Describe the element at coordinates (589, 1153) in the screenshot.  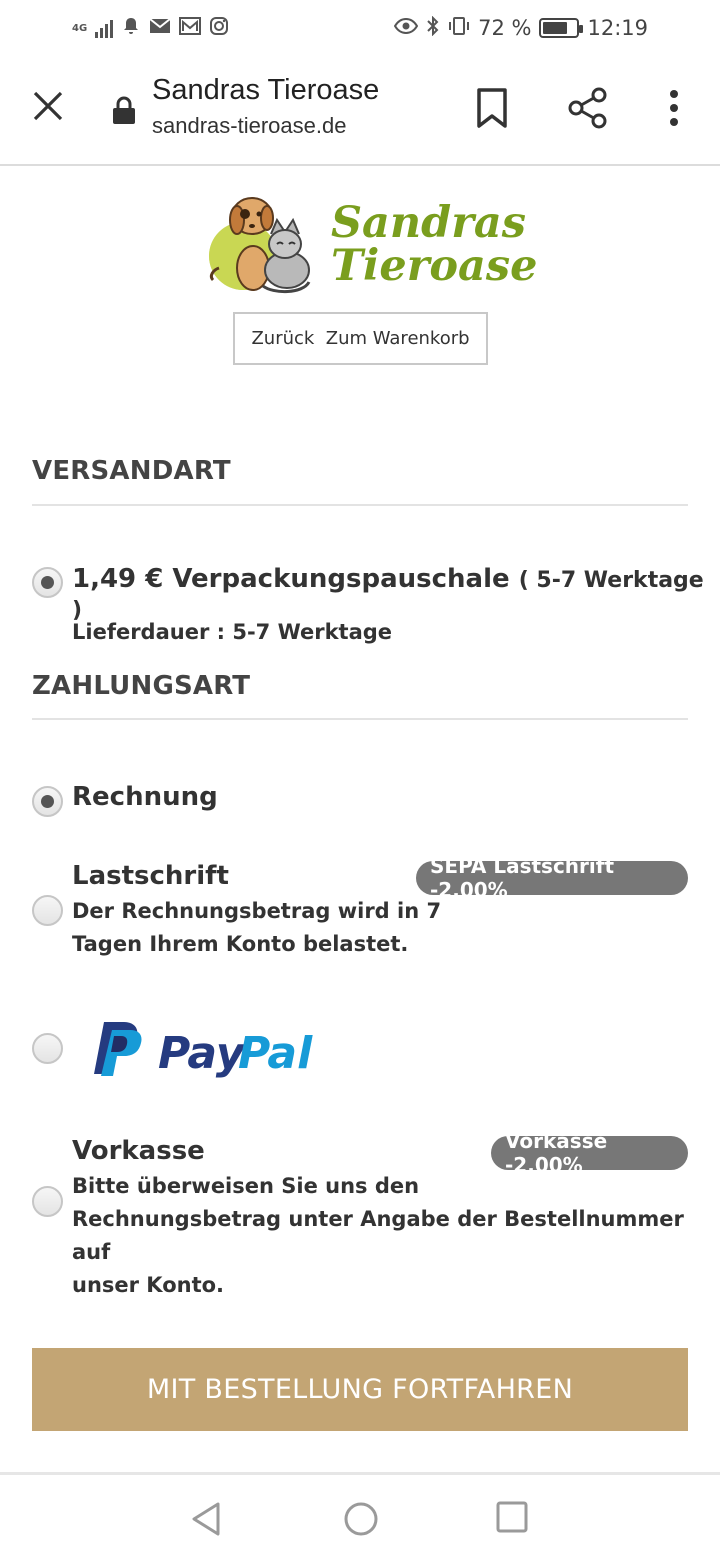
I see `discount-badge: Vorkasse -2.00%` at that location.